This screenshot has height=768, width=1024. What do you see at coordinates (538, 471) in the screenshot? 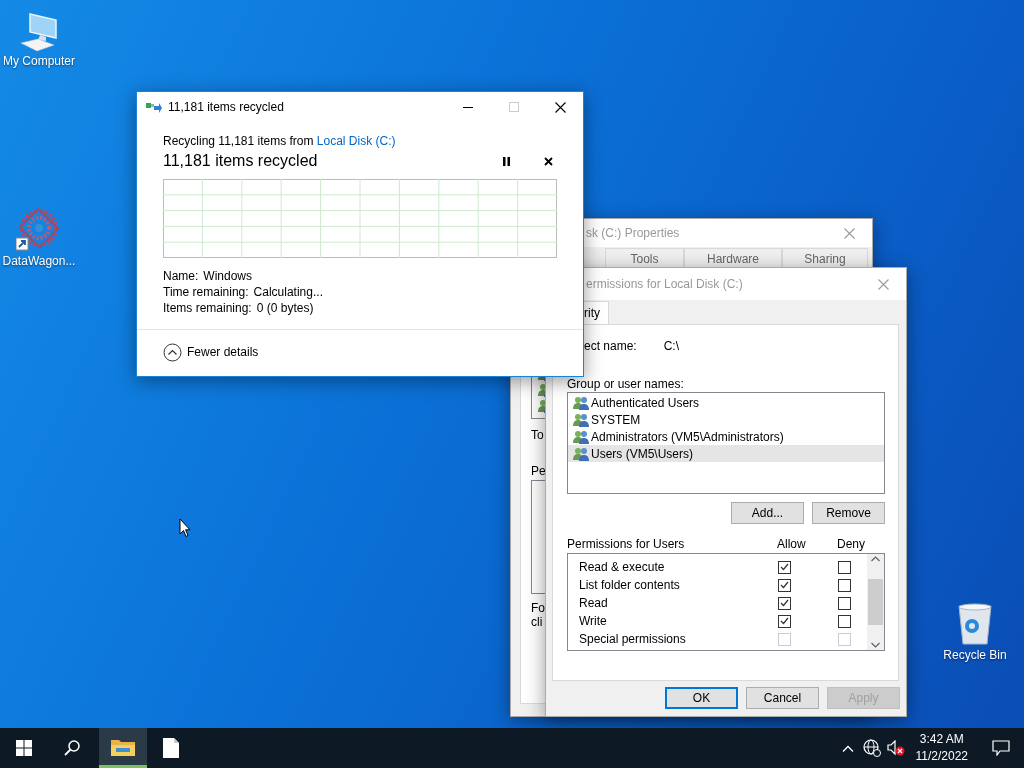
I see `text-fragment: Pe` at bounding box center [538, 471].